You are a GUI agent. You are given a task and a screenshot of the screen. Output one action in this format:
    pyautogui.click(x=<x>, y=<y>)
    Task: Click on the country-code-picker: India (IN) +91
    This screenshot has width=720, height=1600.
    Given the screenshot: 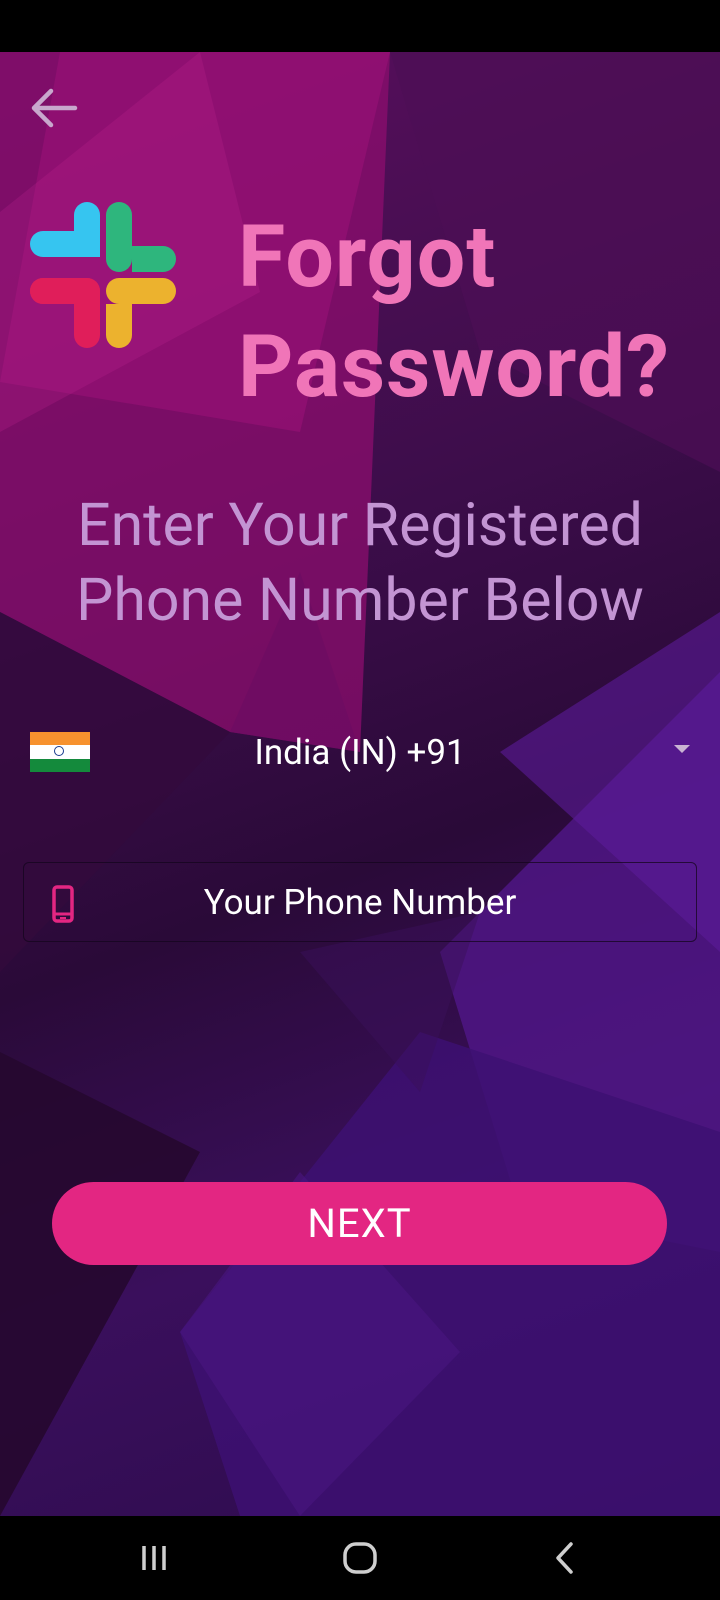 What is the action you would take?
    pyautogui.click(x=360, y=752)
    